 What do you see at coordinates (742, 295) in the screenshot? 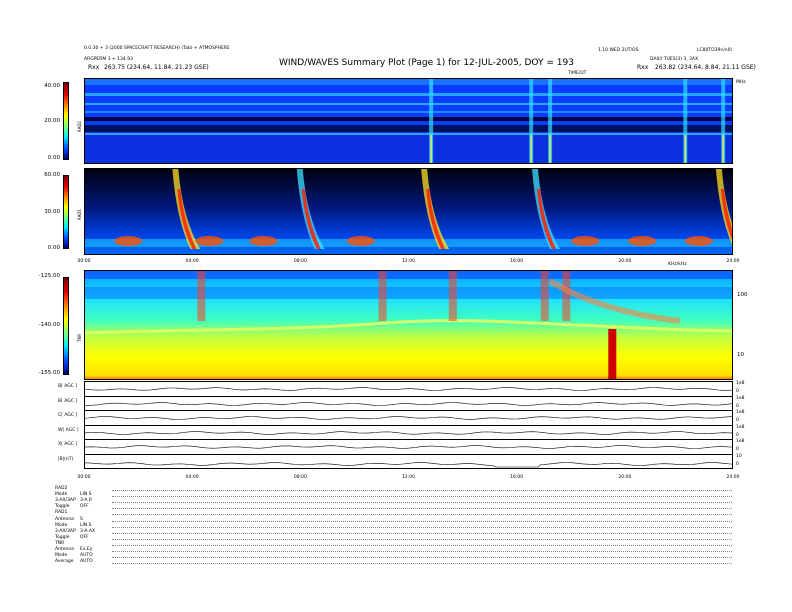
I see `tnr-right-tick-100: 100` at bounding box center [742, 295].